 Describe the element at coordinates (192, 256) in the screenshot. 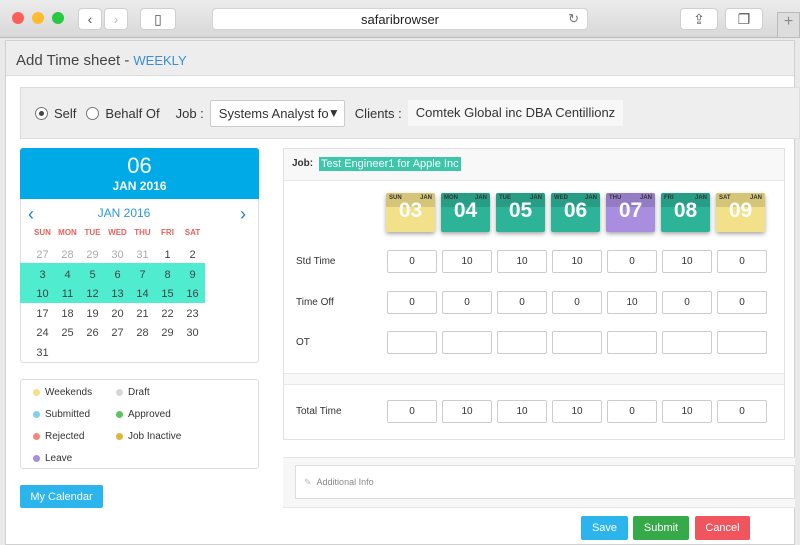

I see `calendar-day: 2` at that location.